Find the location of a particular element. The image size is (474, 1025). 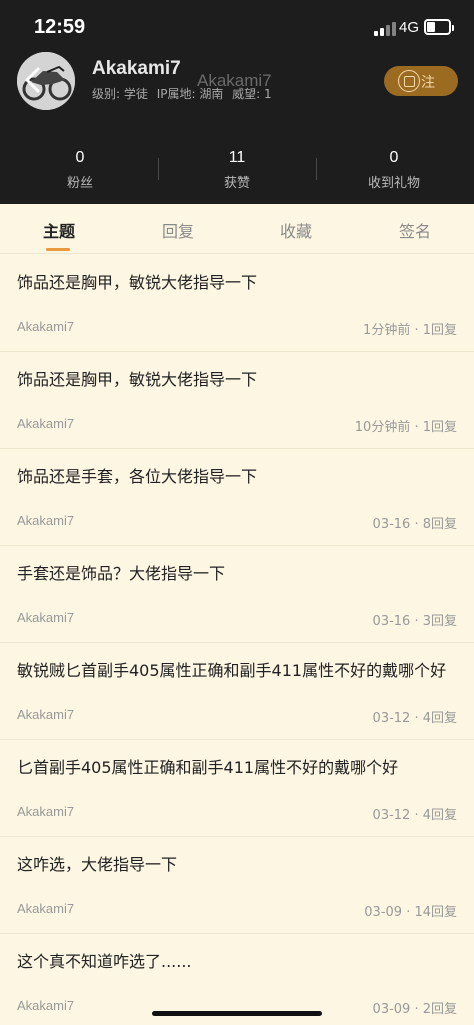

stat-label: 粉丝 is located at coordinates (79, 183).